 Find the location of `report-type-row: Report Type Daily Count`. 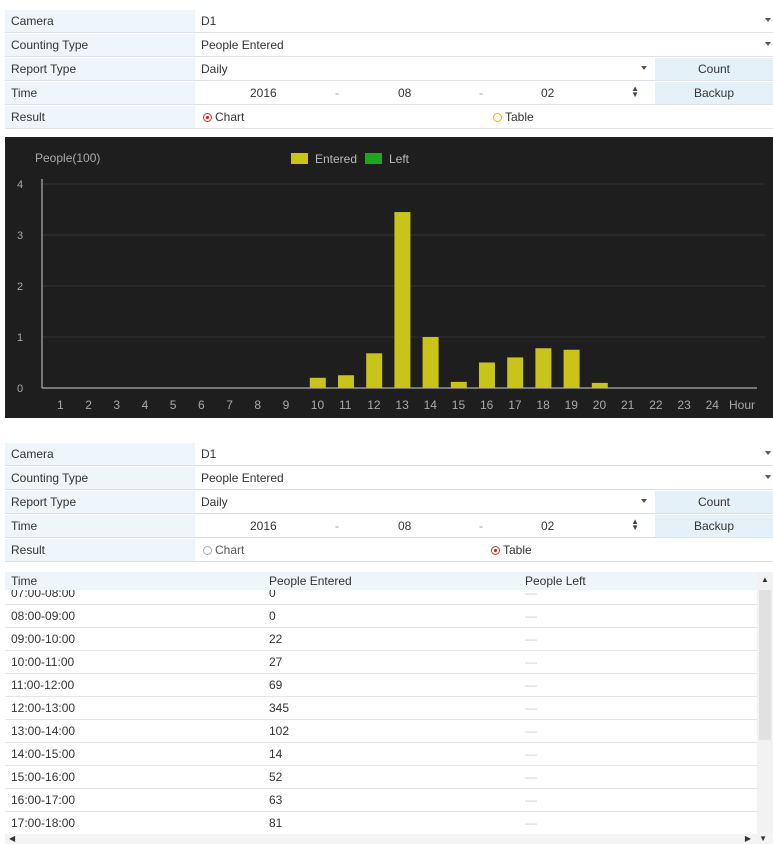

report-type-row: Report Type Daily Count is located at coordinates (389, 502).